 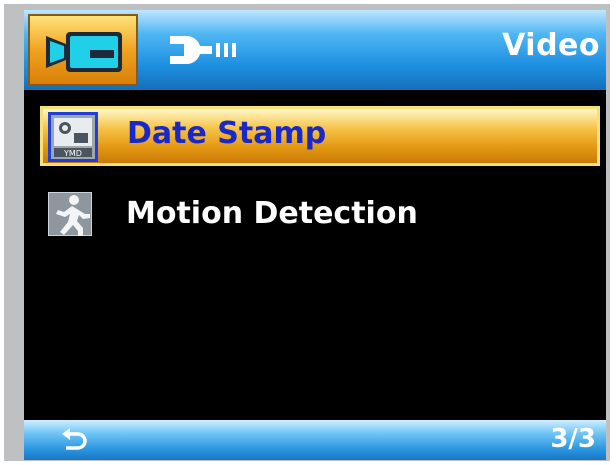 What do you see at coordinates (83, 50) in the screenshot?
I see `tab-video` at bounding box center [83, 50].